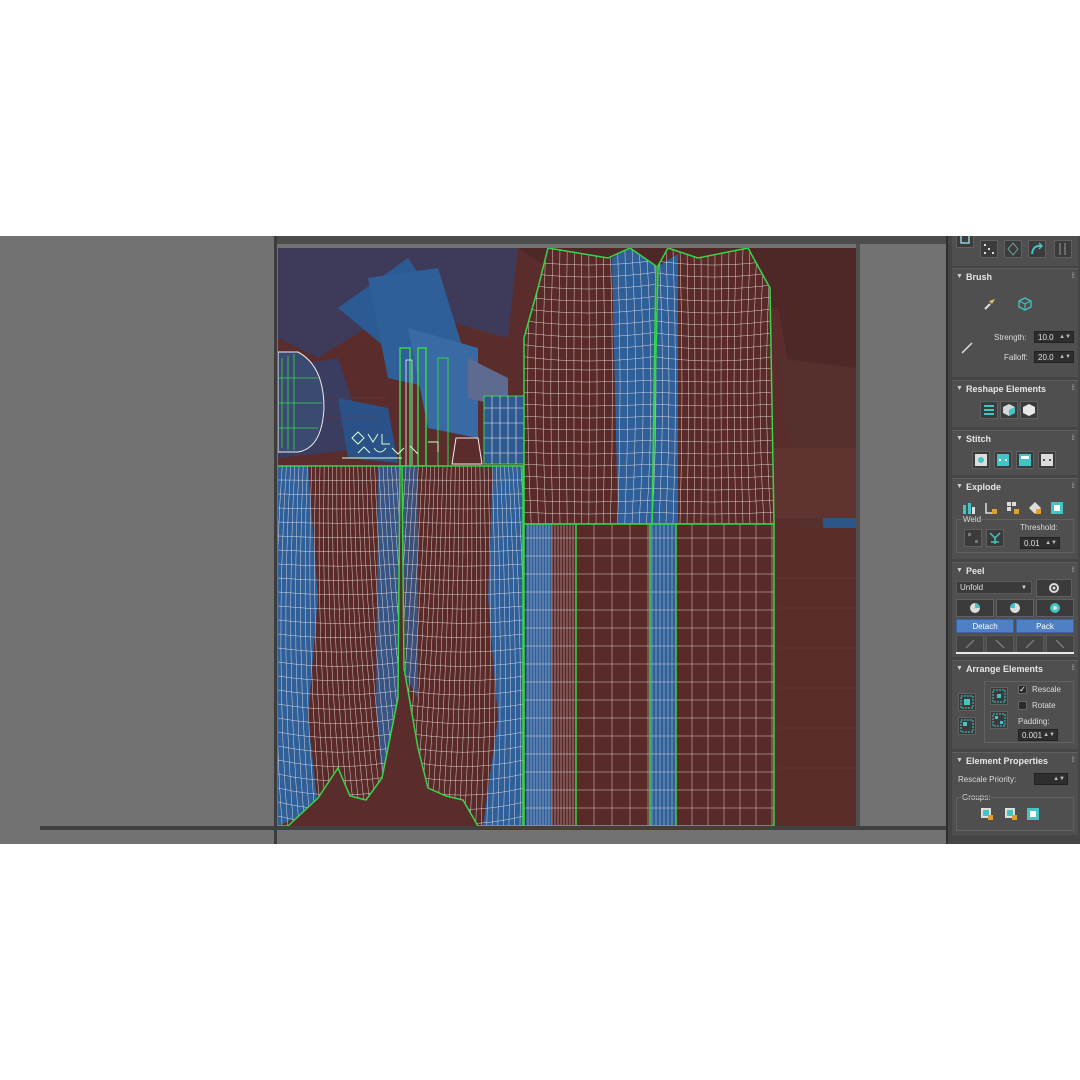 The height and width of the screenshot is (1080, 1080). I want to click on stitch-rollout: ▼ Stitch ⁞⁞, so click(1015, 452).